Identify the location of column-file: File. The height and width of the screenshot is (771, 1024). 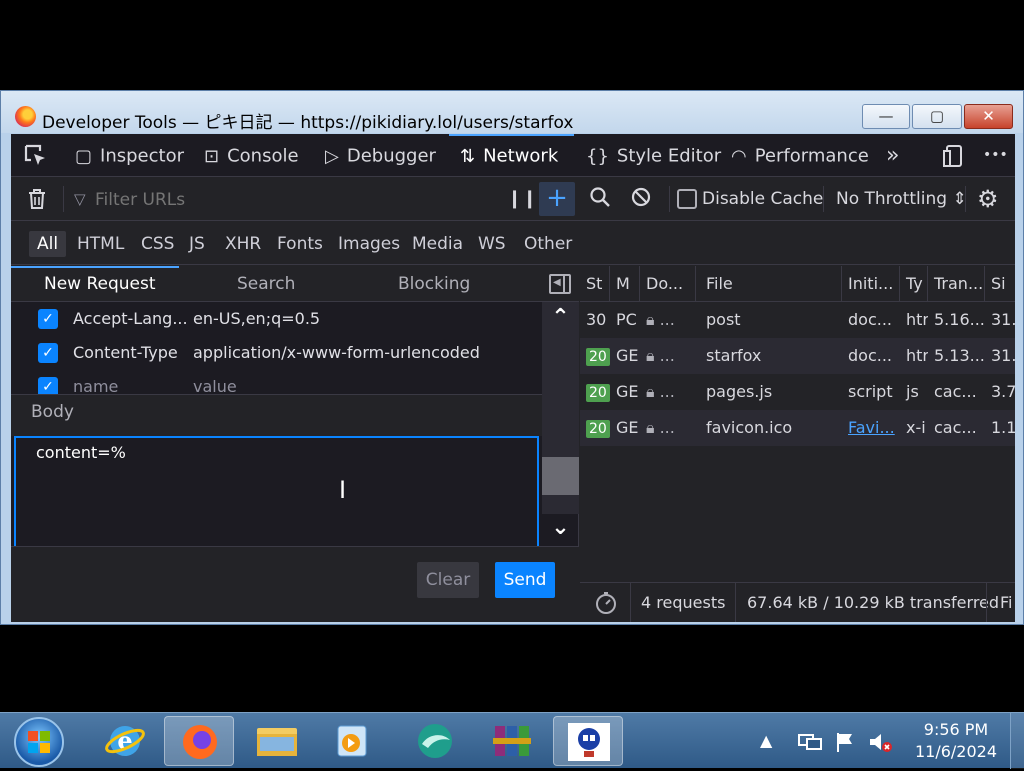
(769, 284).